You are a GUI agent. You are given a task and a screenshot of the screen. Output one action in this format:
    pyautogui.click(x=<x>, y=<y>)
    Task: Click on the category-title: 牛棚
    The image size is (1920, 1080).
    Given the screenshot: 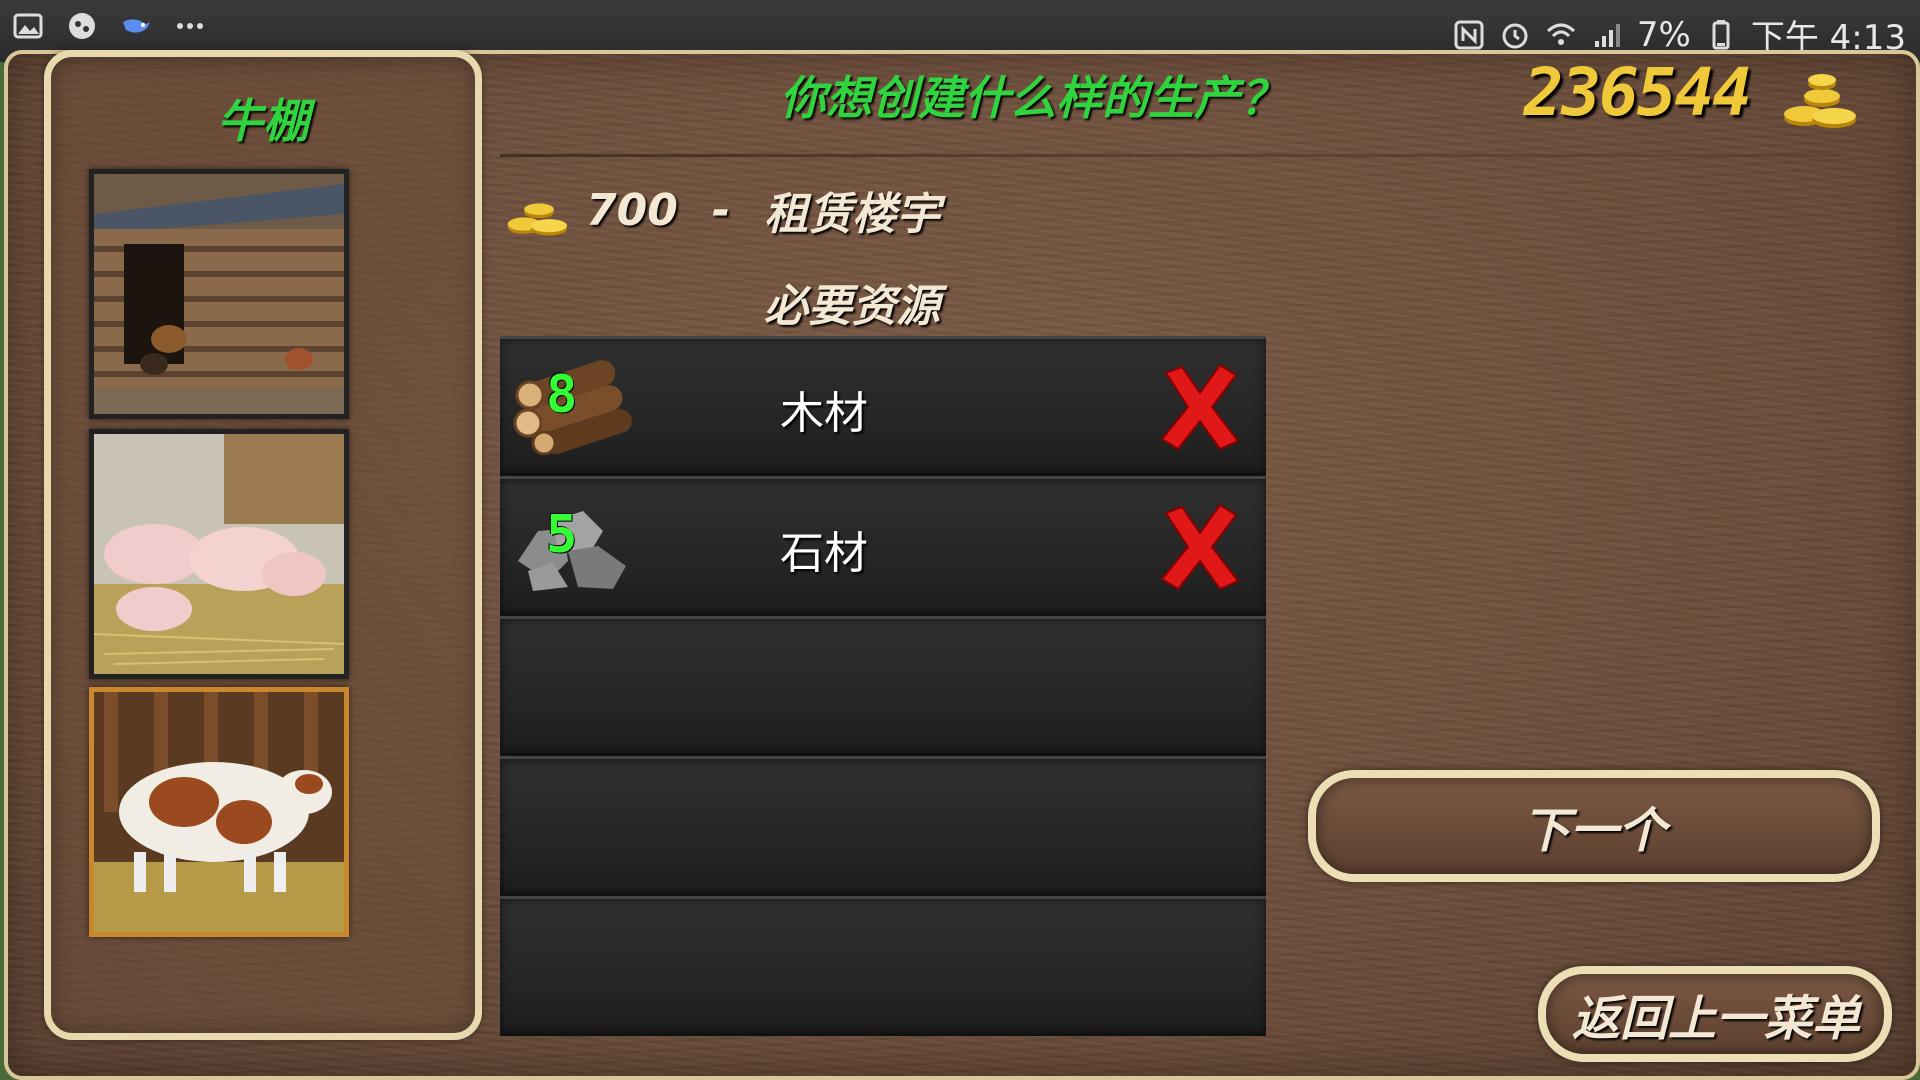 What is the action you would take?
    pyautogui.click(x=263, y=121)
    